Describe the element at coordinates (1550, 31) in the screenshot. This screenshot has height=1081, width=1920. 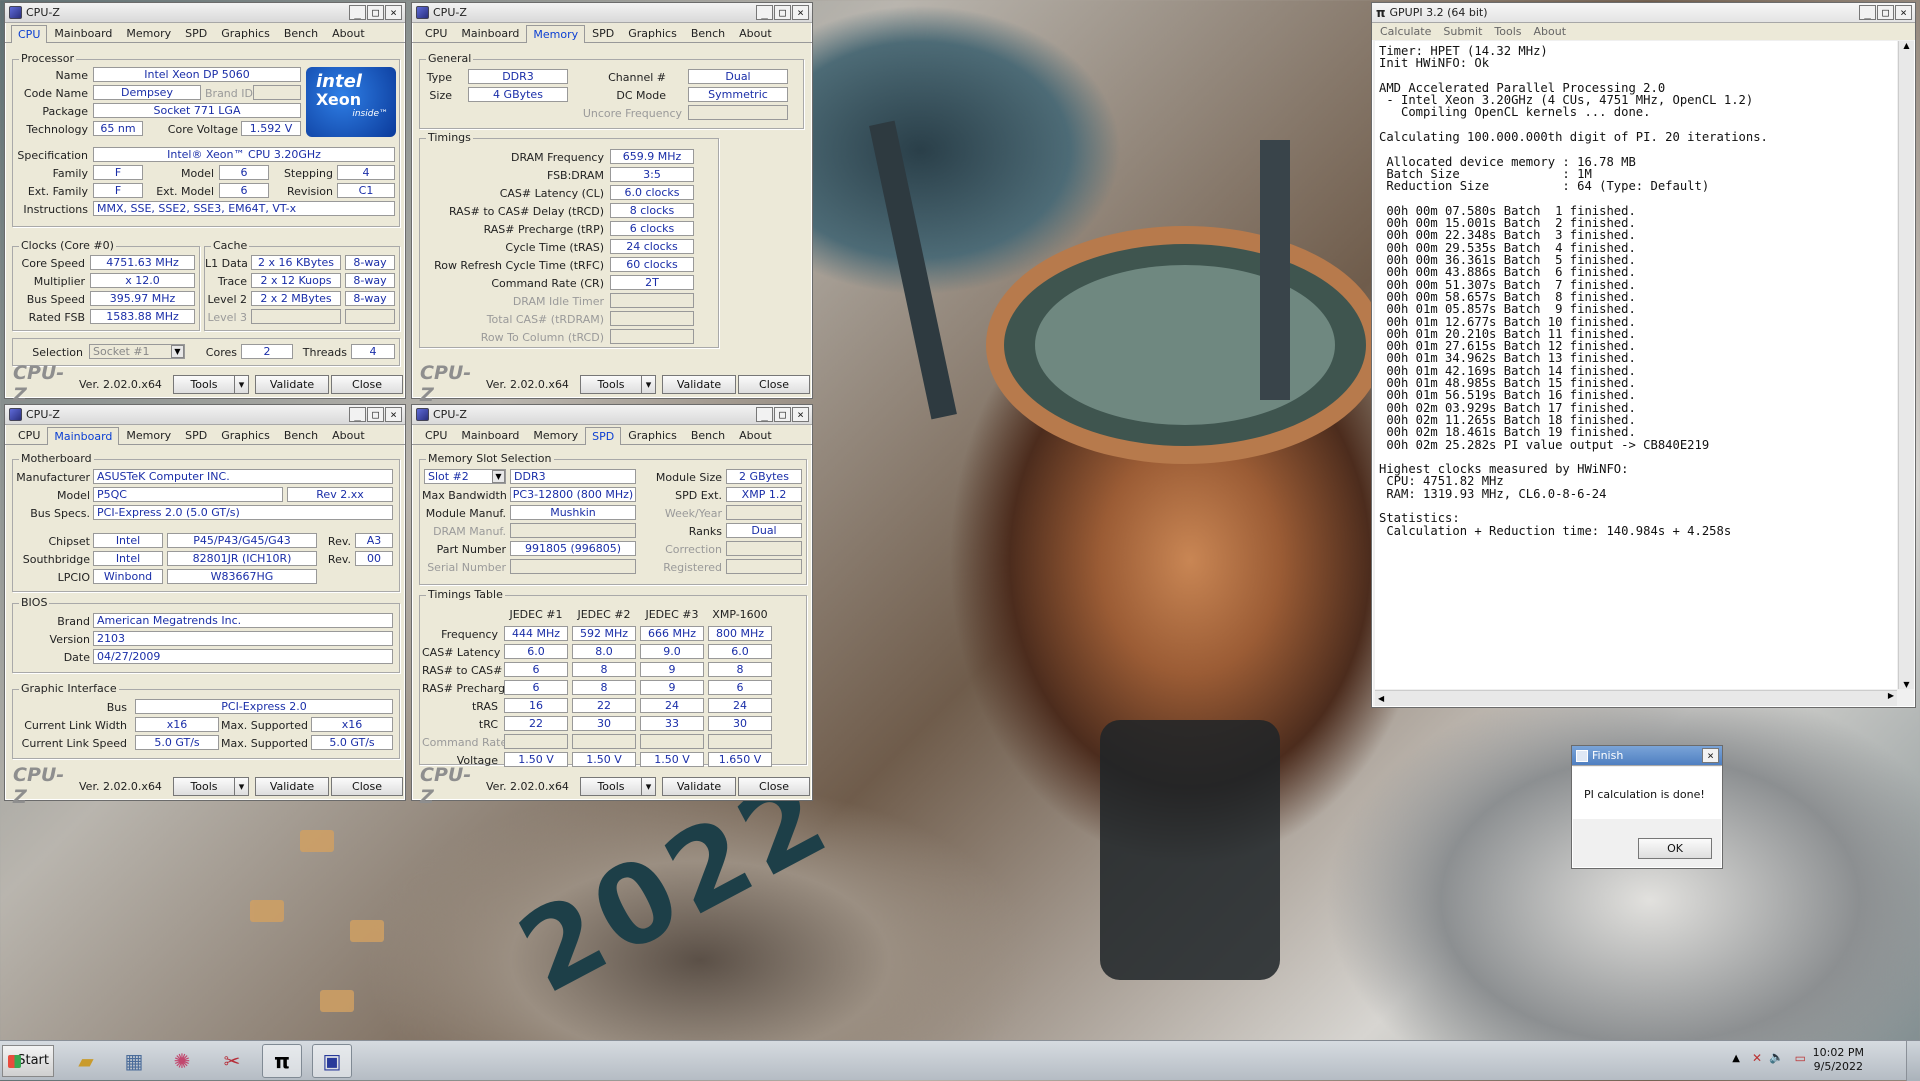
I see `menu-about: About` at that location.